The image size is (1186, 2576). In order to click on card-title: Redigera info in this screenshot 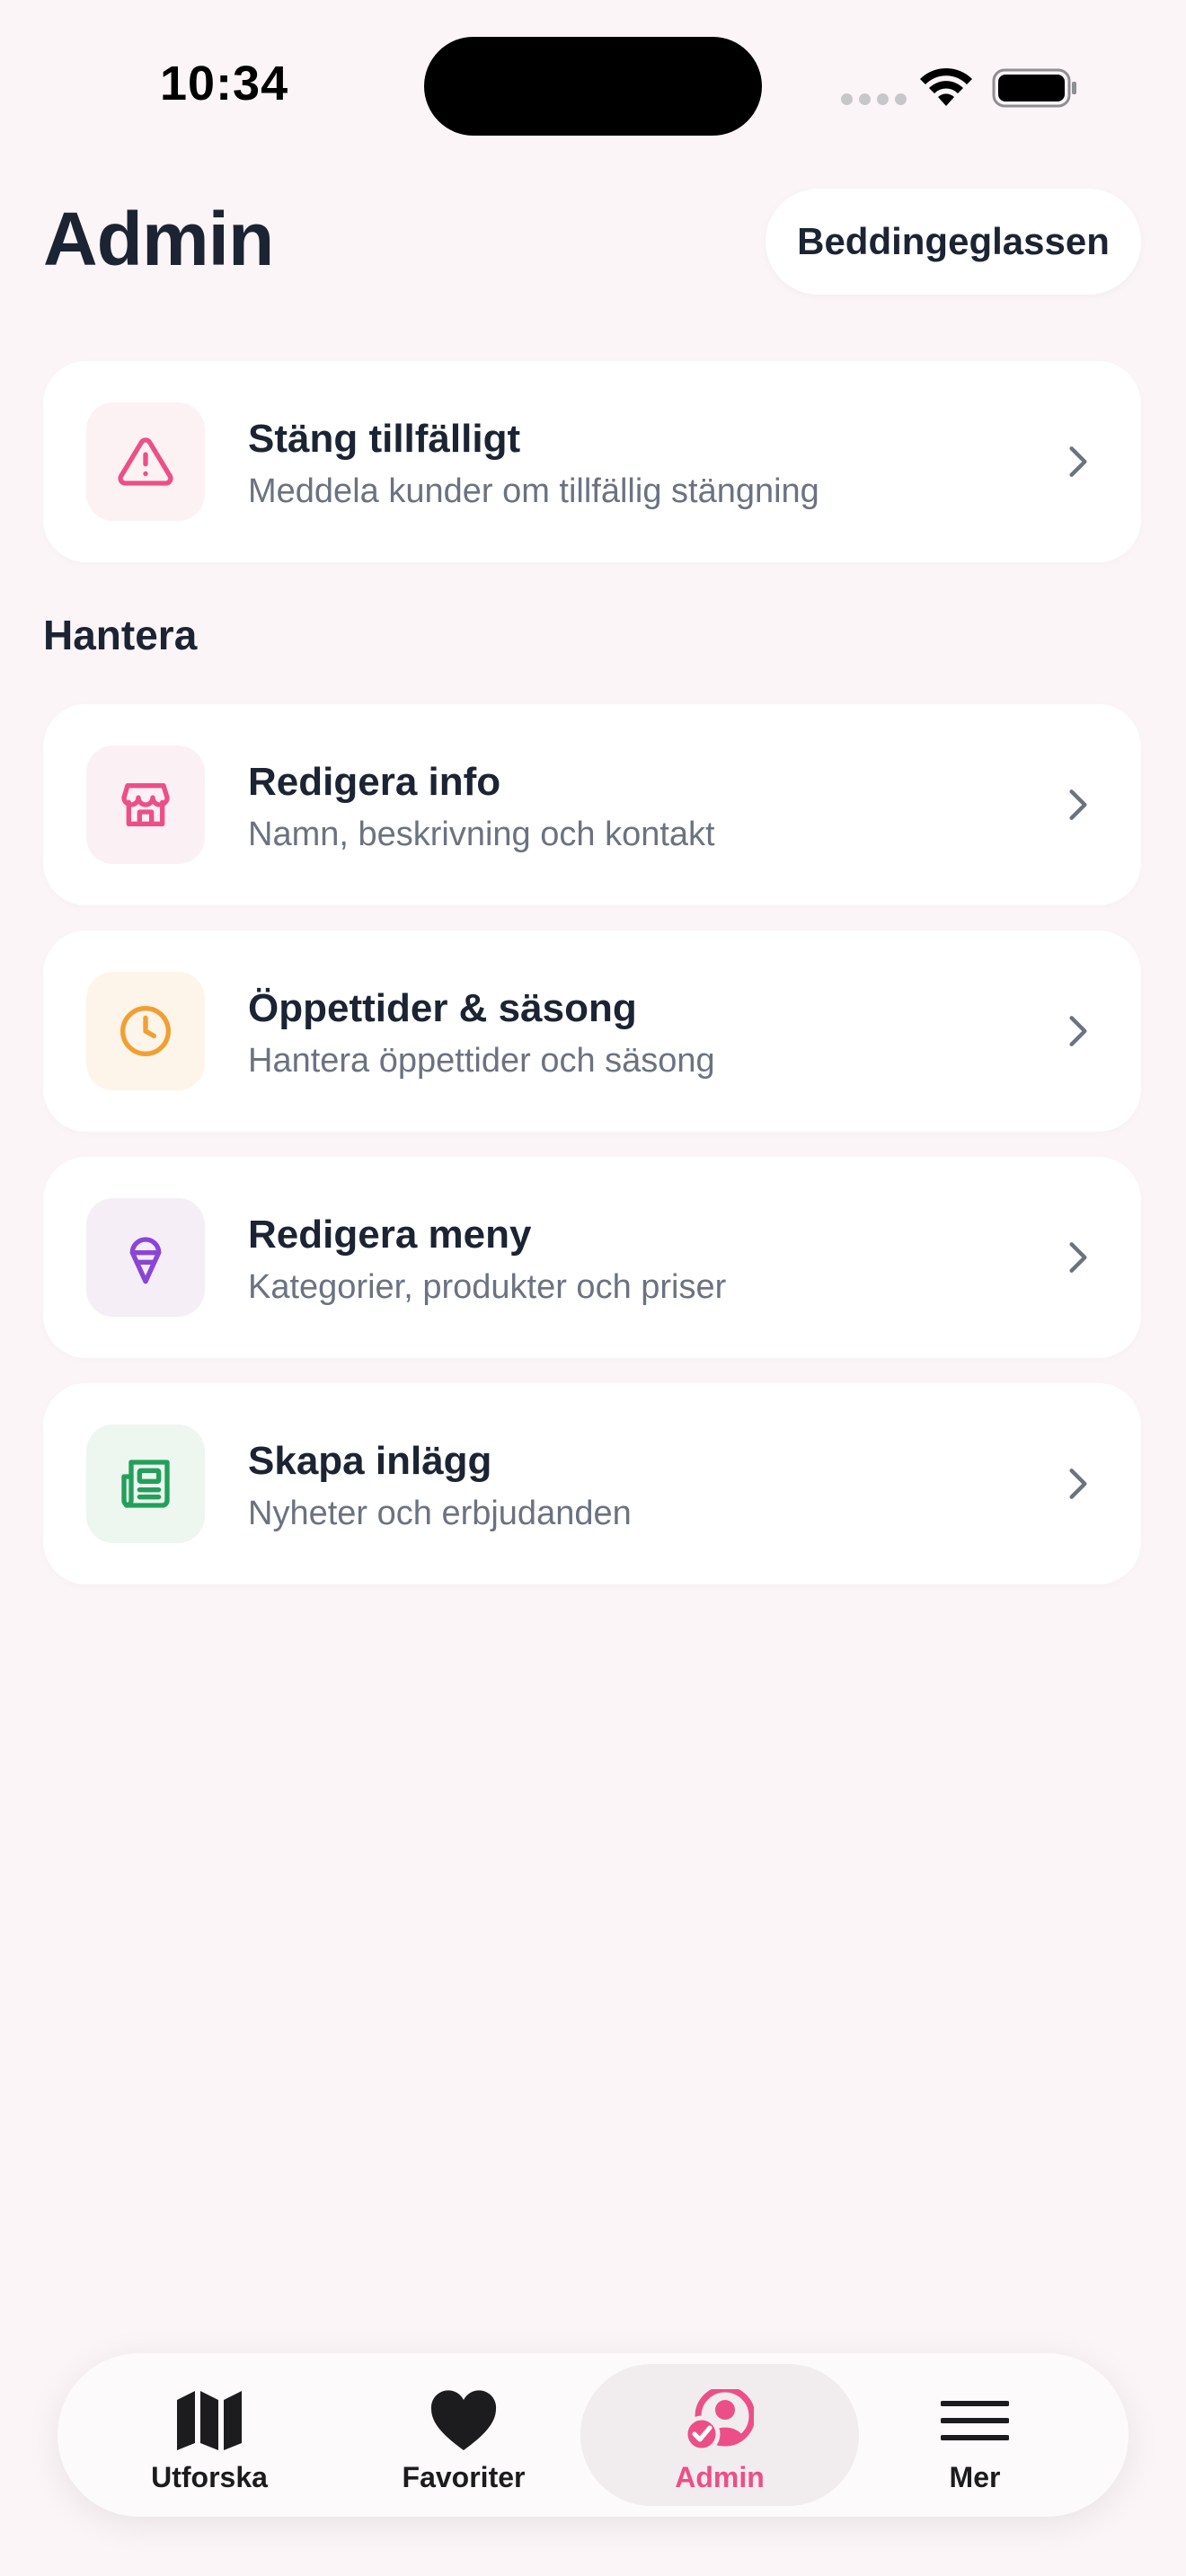, I will do `click(374, 782)`.